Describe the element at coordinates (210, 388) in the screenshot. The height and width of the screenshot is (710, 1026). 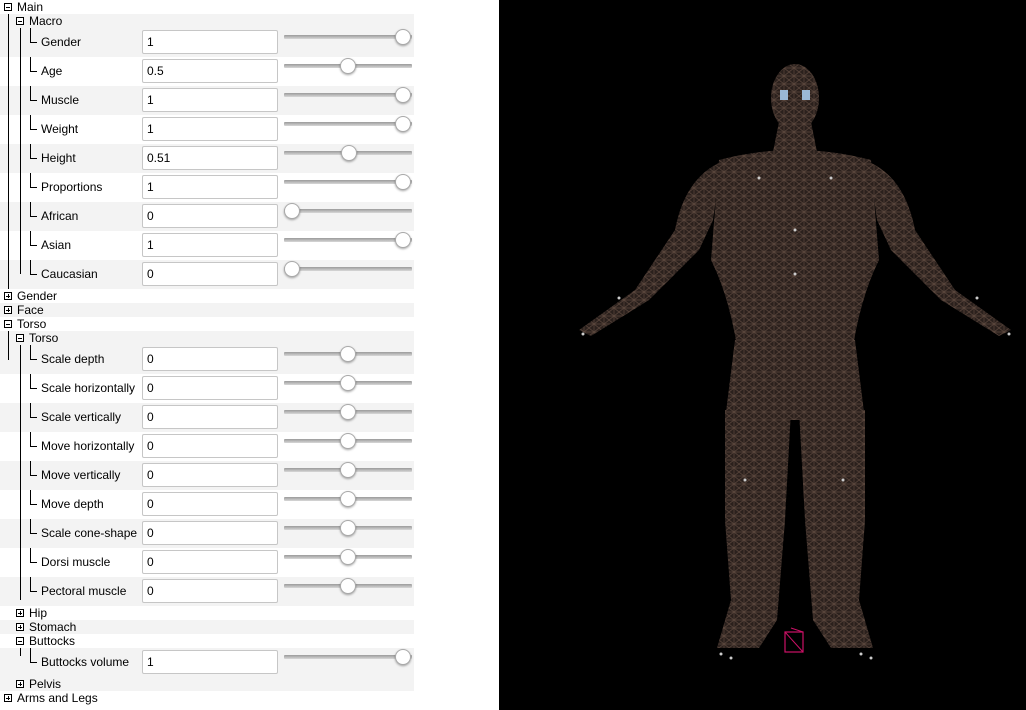
I see `scale-horizontally-value-input` at that location.